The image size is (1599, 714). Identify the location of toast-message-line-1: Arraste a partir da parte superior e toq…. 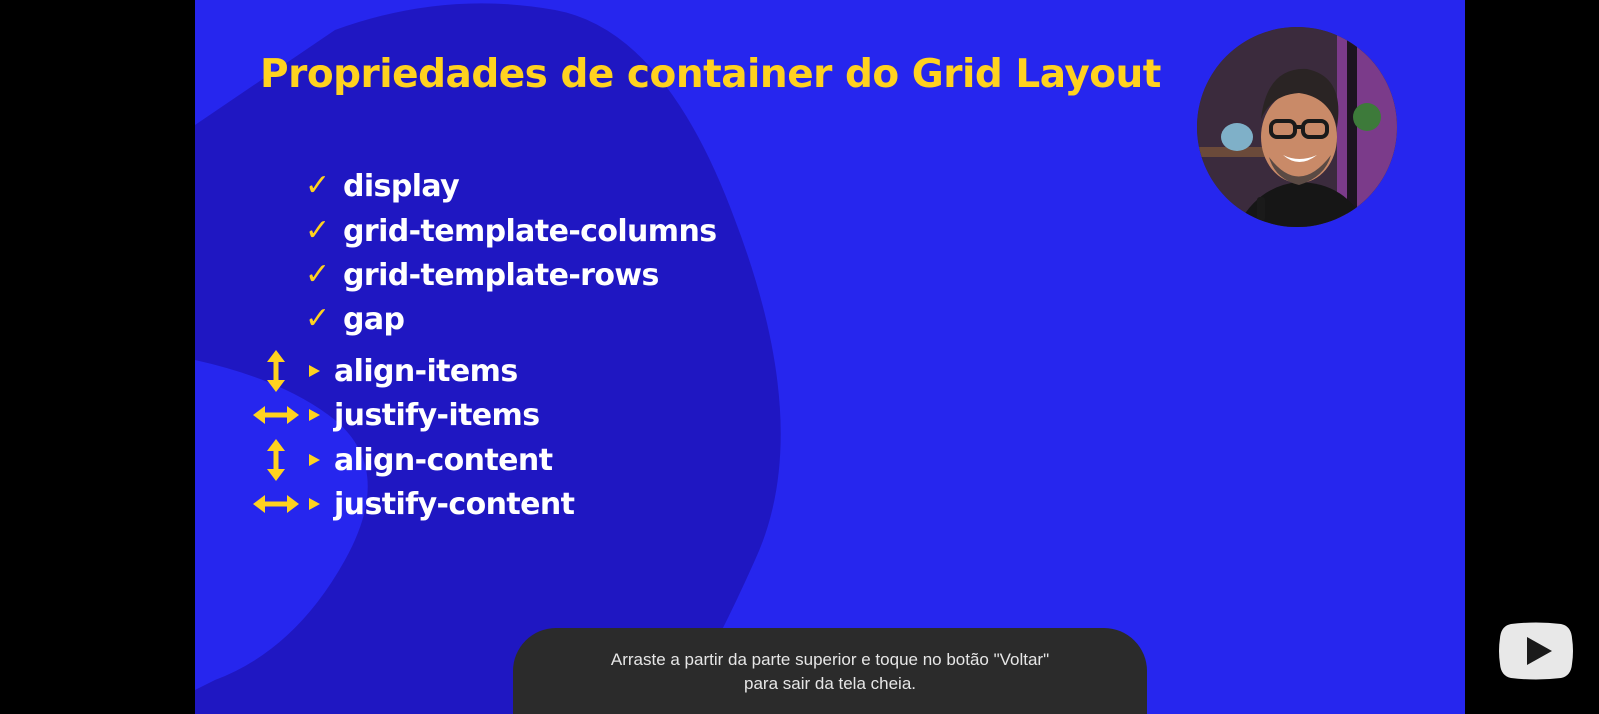
(830, 659).